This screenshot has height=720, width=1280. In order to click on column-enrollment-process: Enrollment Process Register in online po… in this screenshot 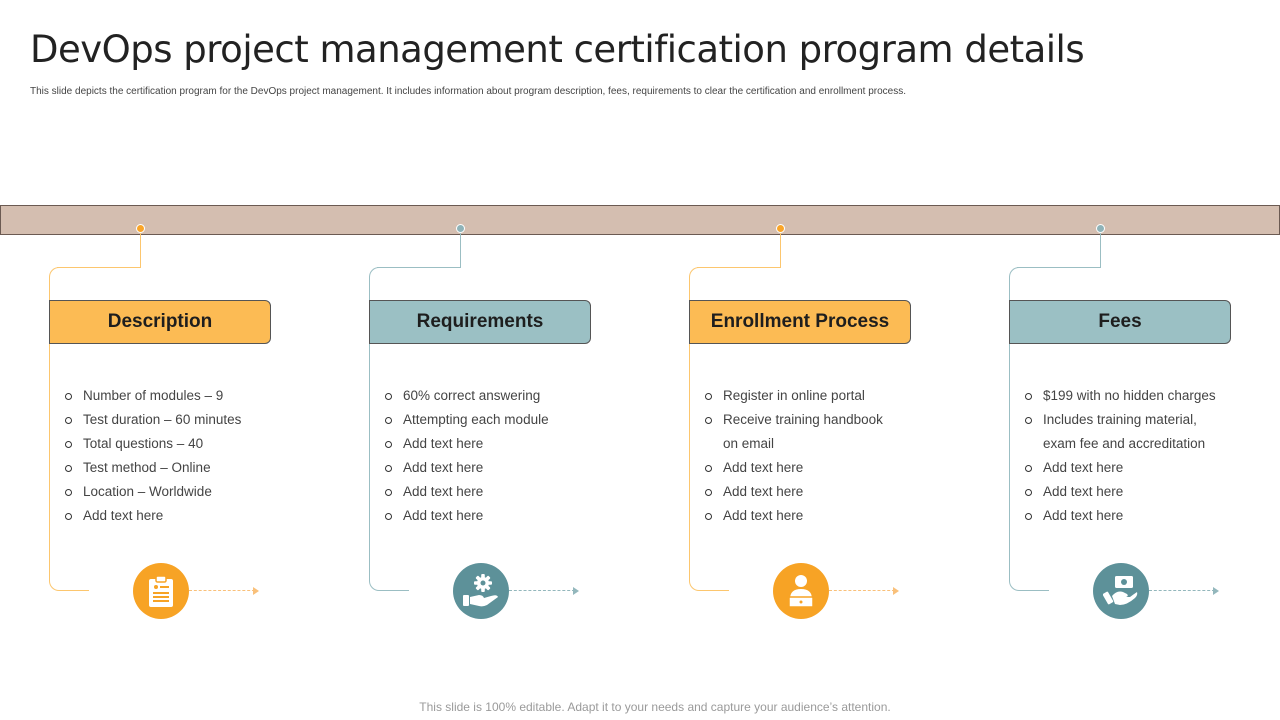, I will do `click(819, 422)`.